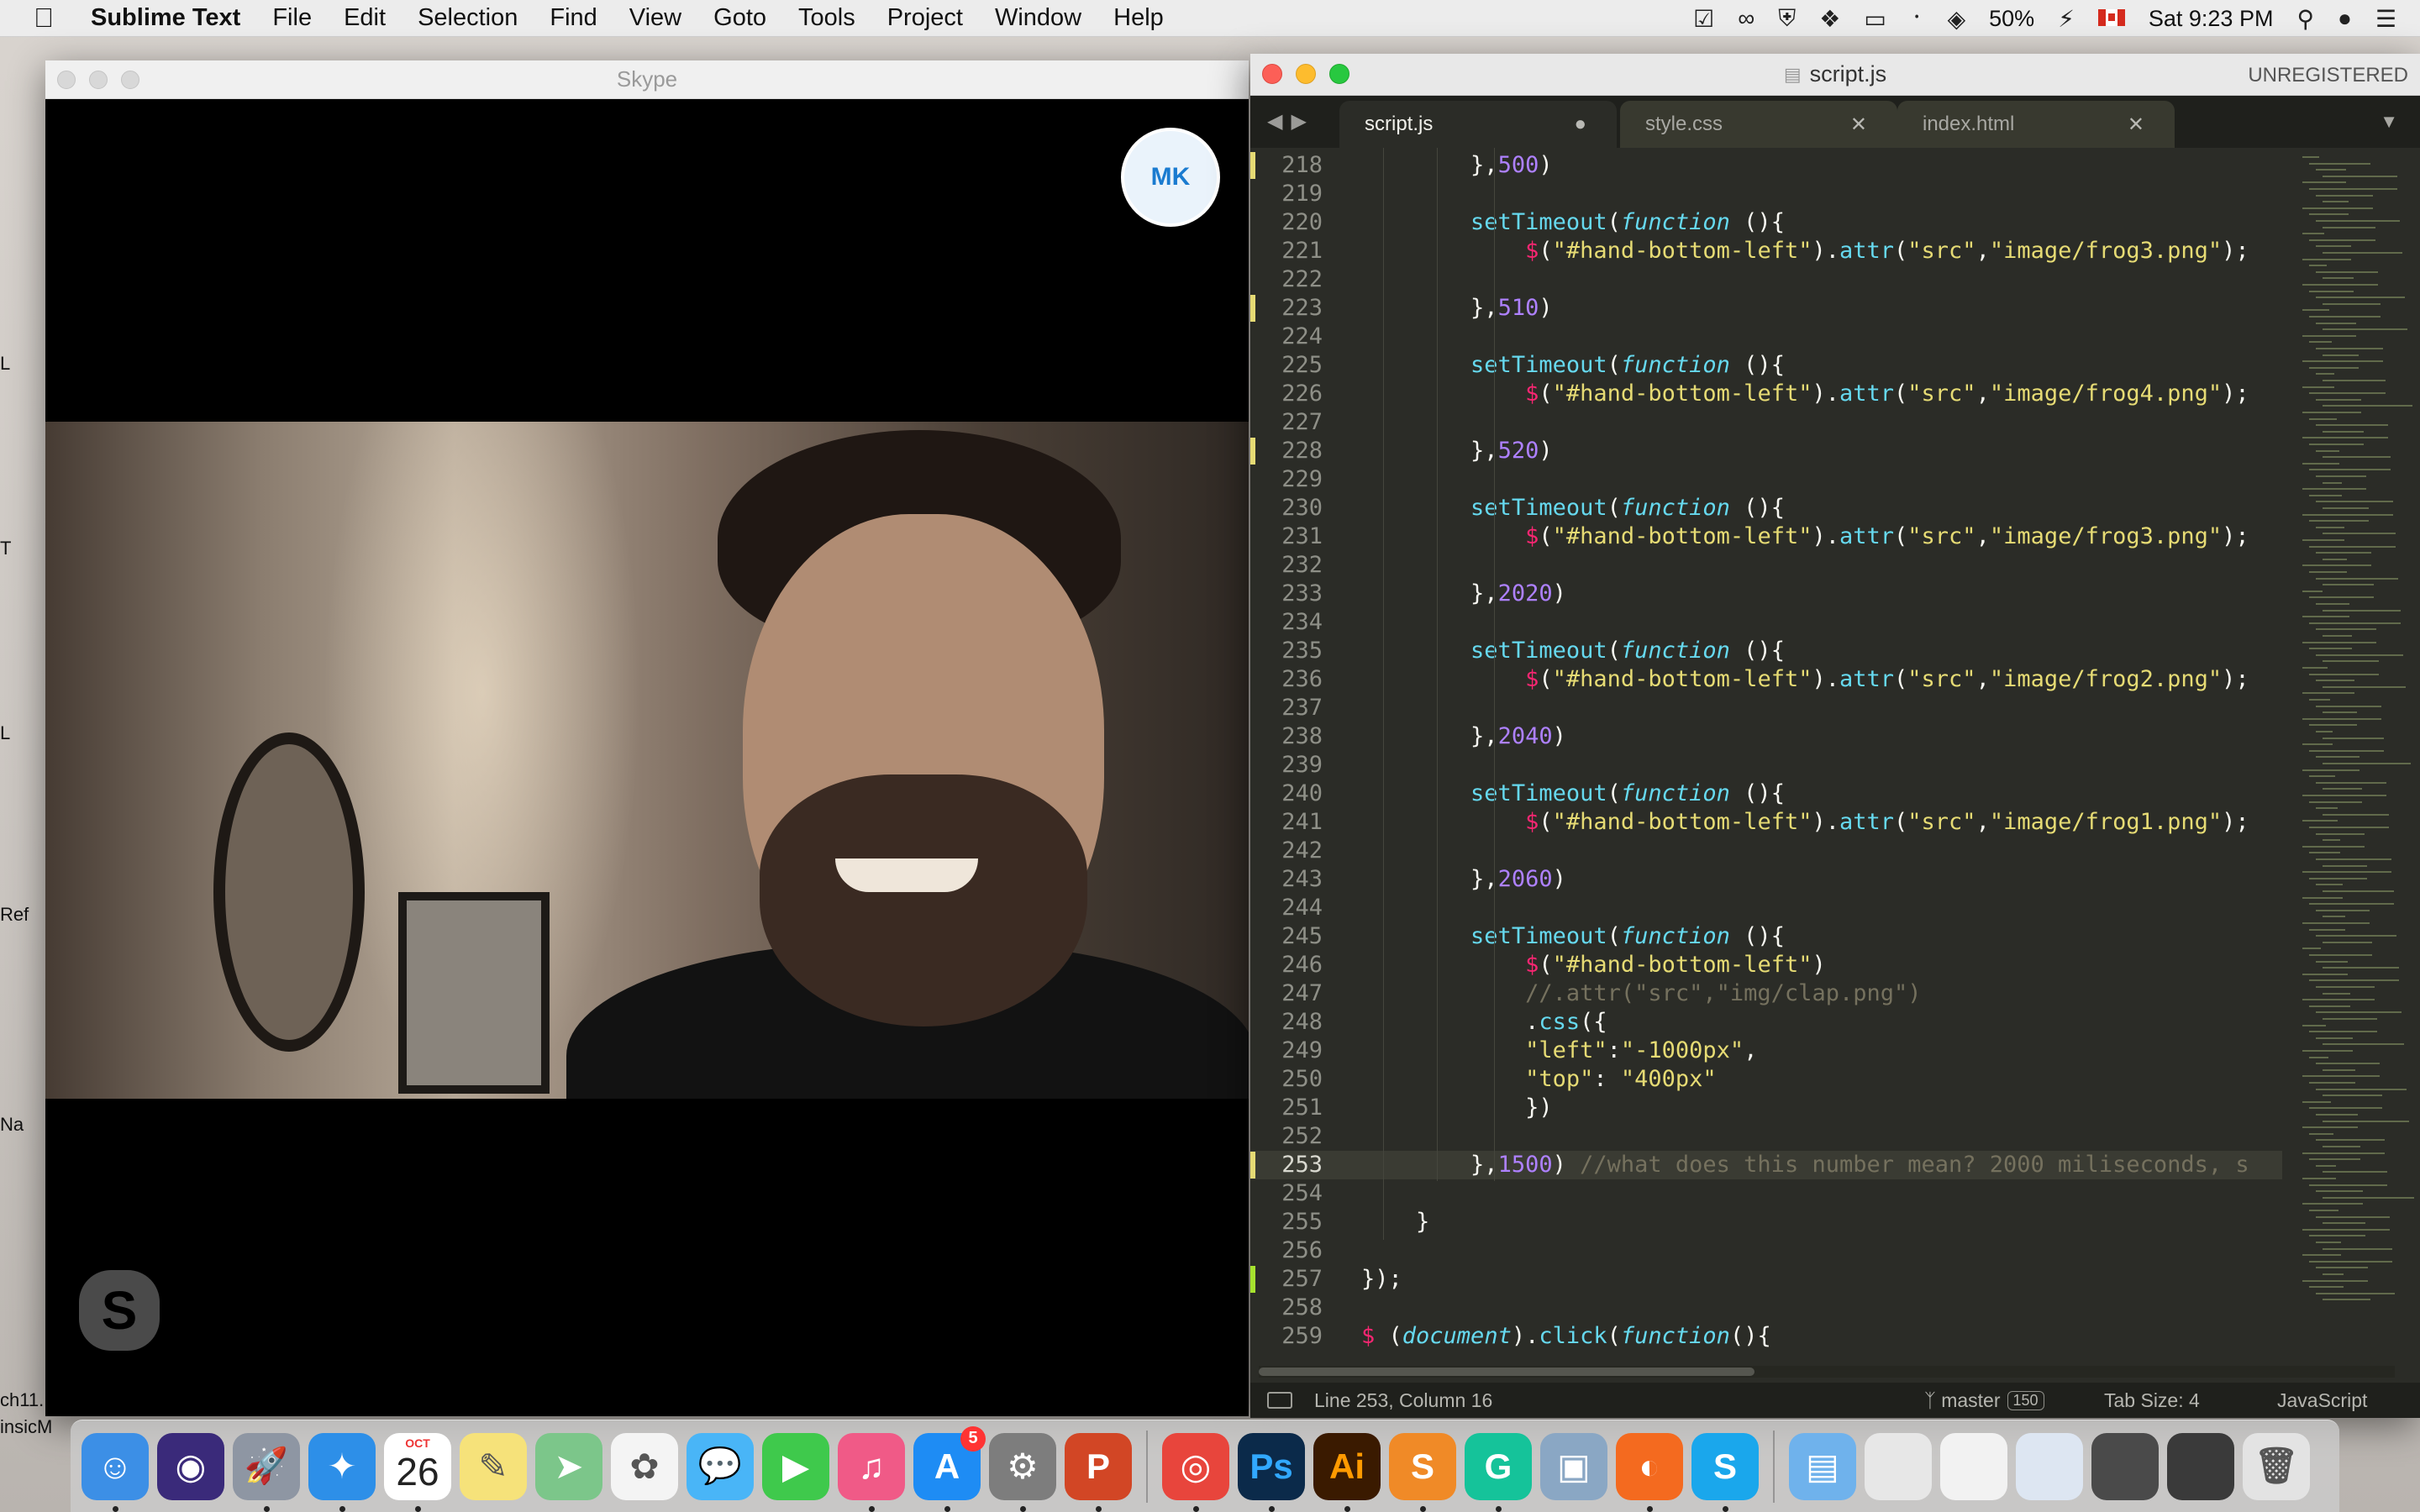  What do you see at coordinates (1899, 1466) in the screenshot?
I see `window-thumb-1-icon` at bounding box center [1899, 1466].